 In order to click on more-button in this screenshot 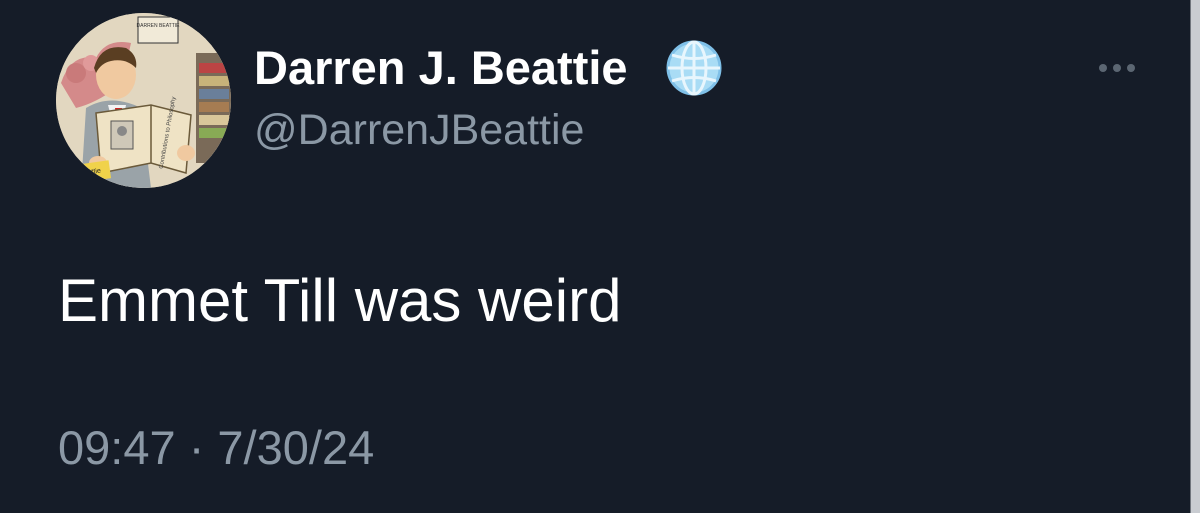, I will do `click(1117, 68)`.